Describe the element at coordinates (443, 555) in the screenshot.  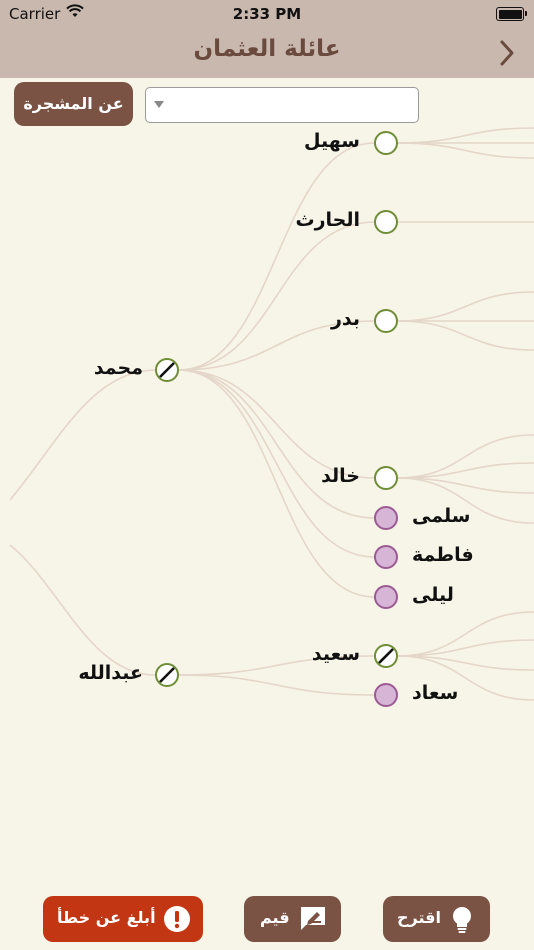
I see `person-name: فاطمة` at that location.